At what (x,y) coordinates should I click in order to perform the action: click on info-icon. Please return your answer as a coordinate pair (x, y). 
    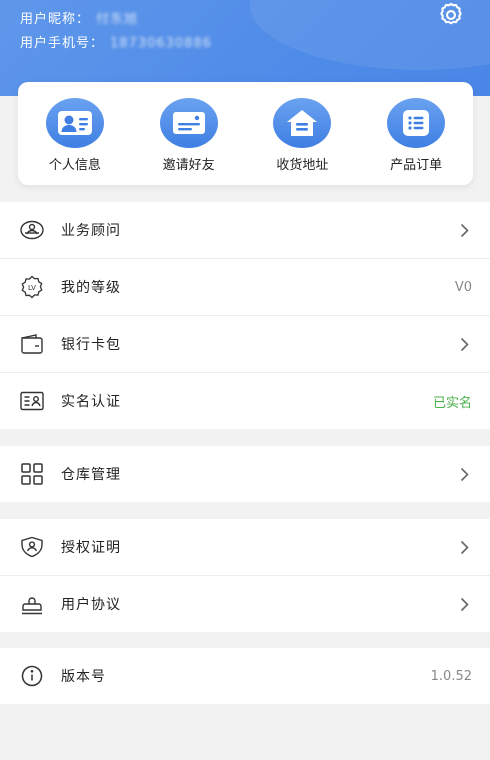
    Looking at the image, I should click on (32, 676).